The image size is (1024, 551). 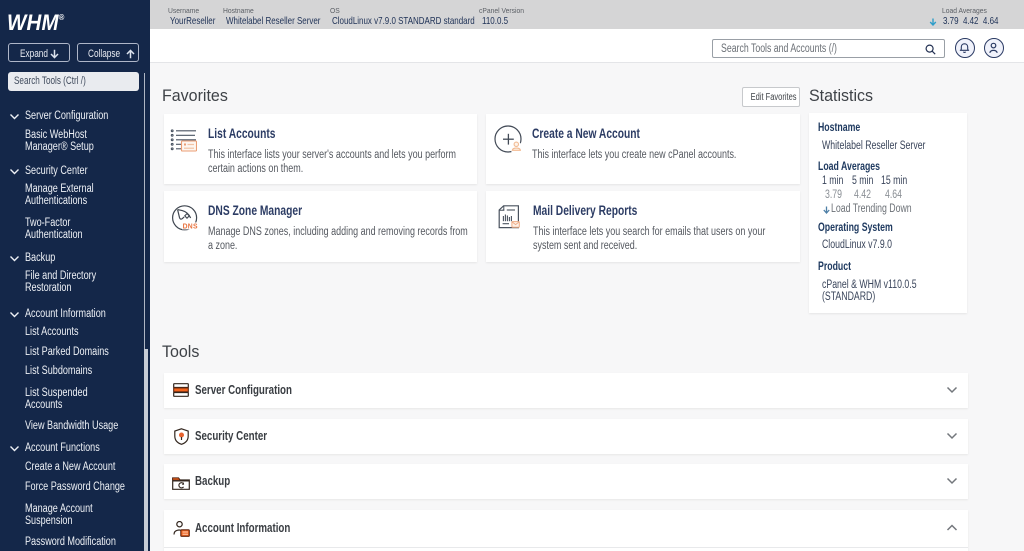 What do you see at coordinates (190, 226) in the screenshot?
I see `svg-text: DNS` at bounding box center [190, 226].